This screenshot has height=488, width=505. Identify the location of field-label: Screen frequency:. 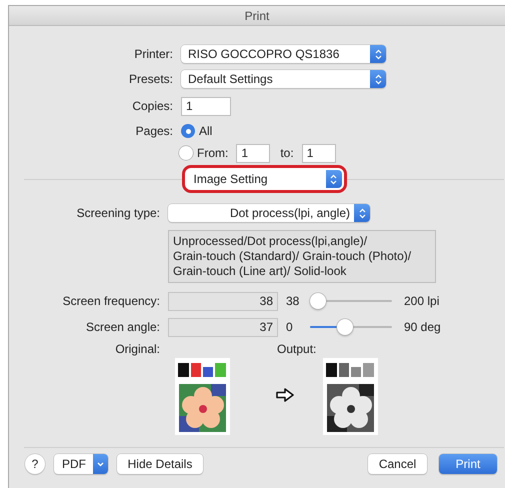
(111, 301).